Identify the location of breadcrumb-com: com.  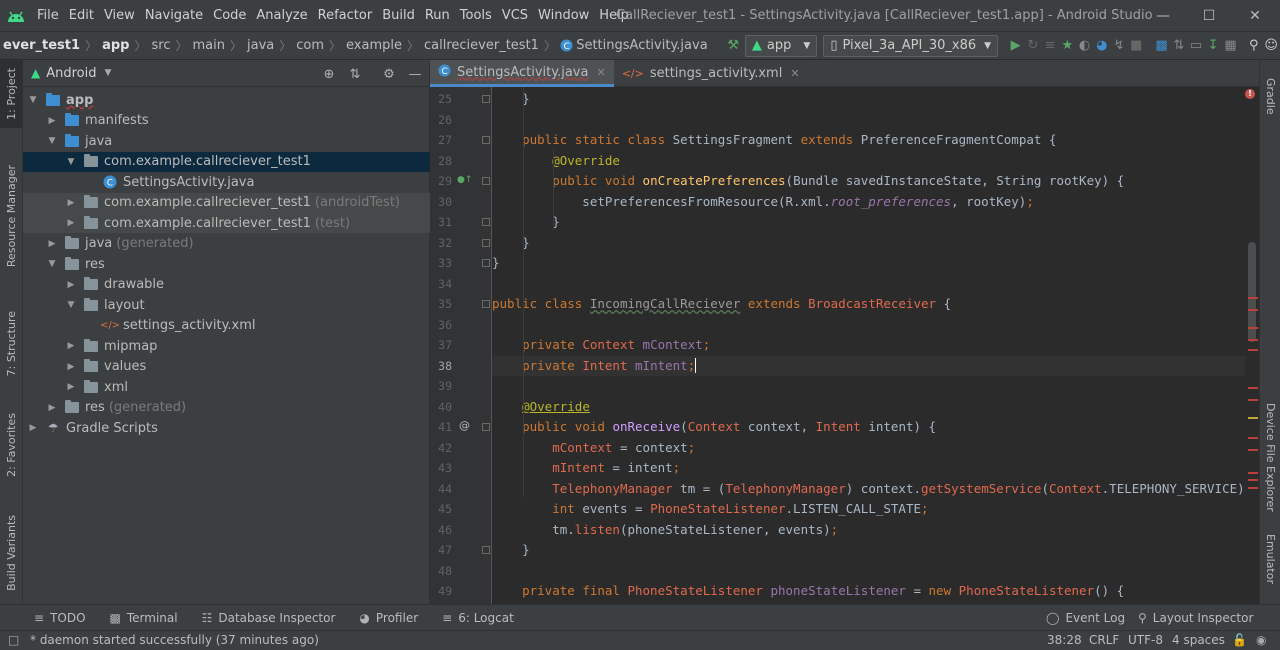
(310, 45).